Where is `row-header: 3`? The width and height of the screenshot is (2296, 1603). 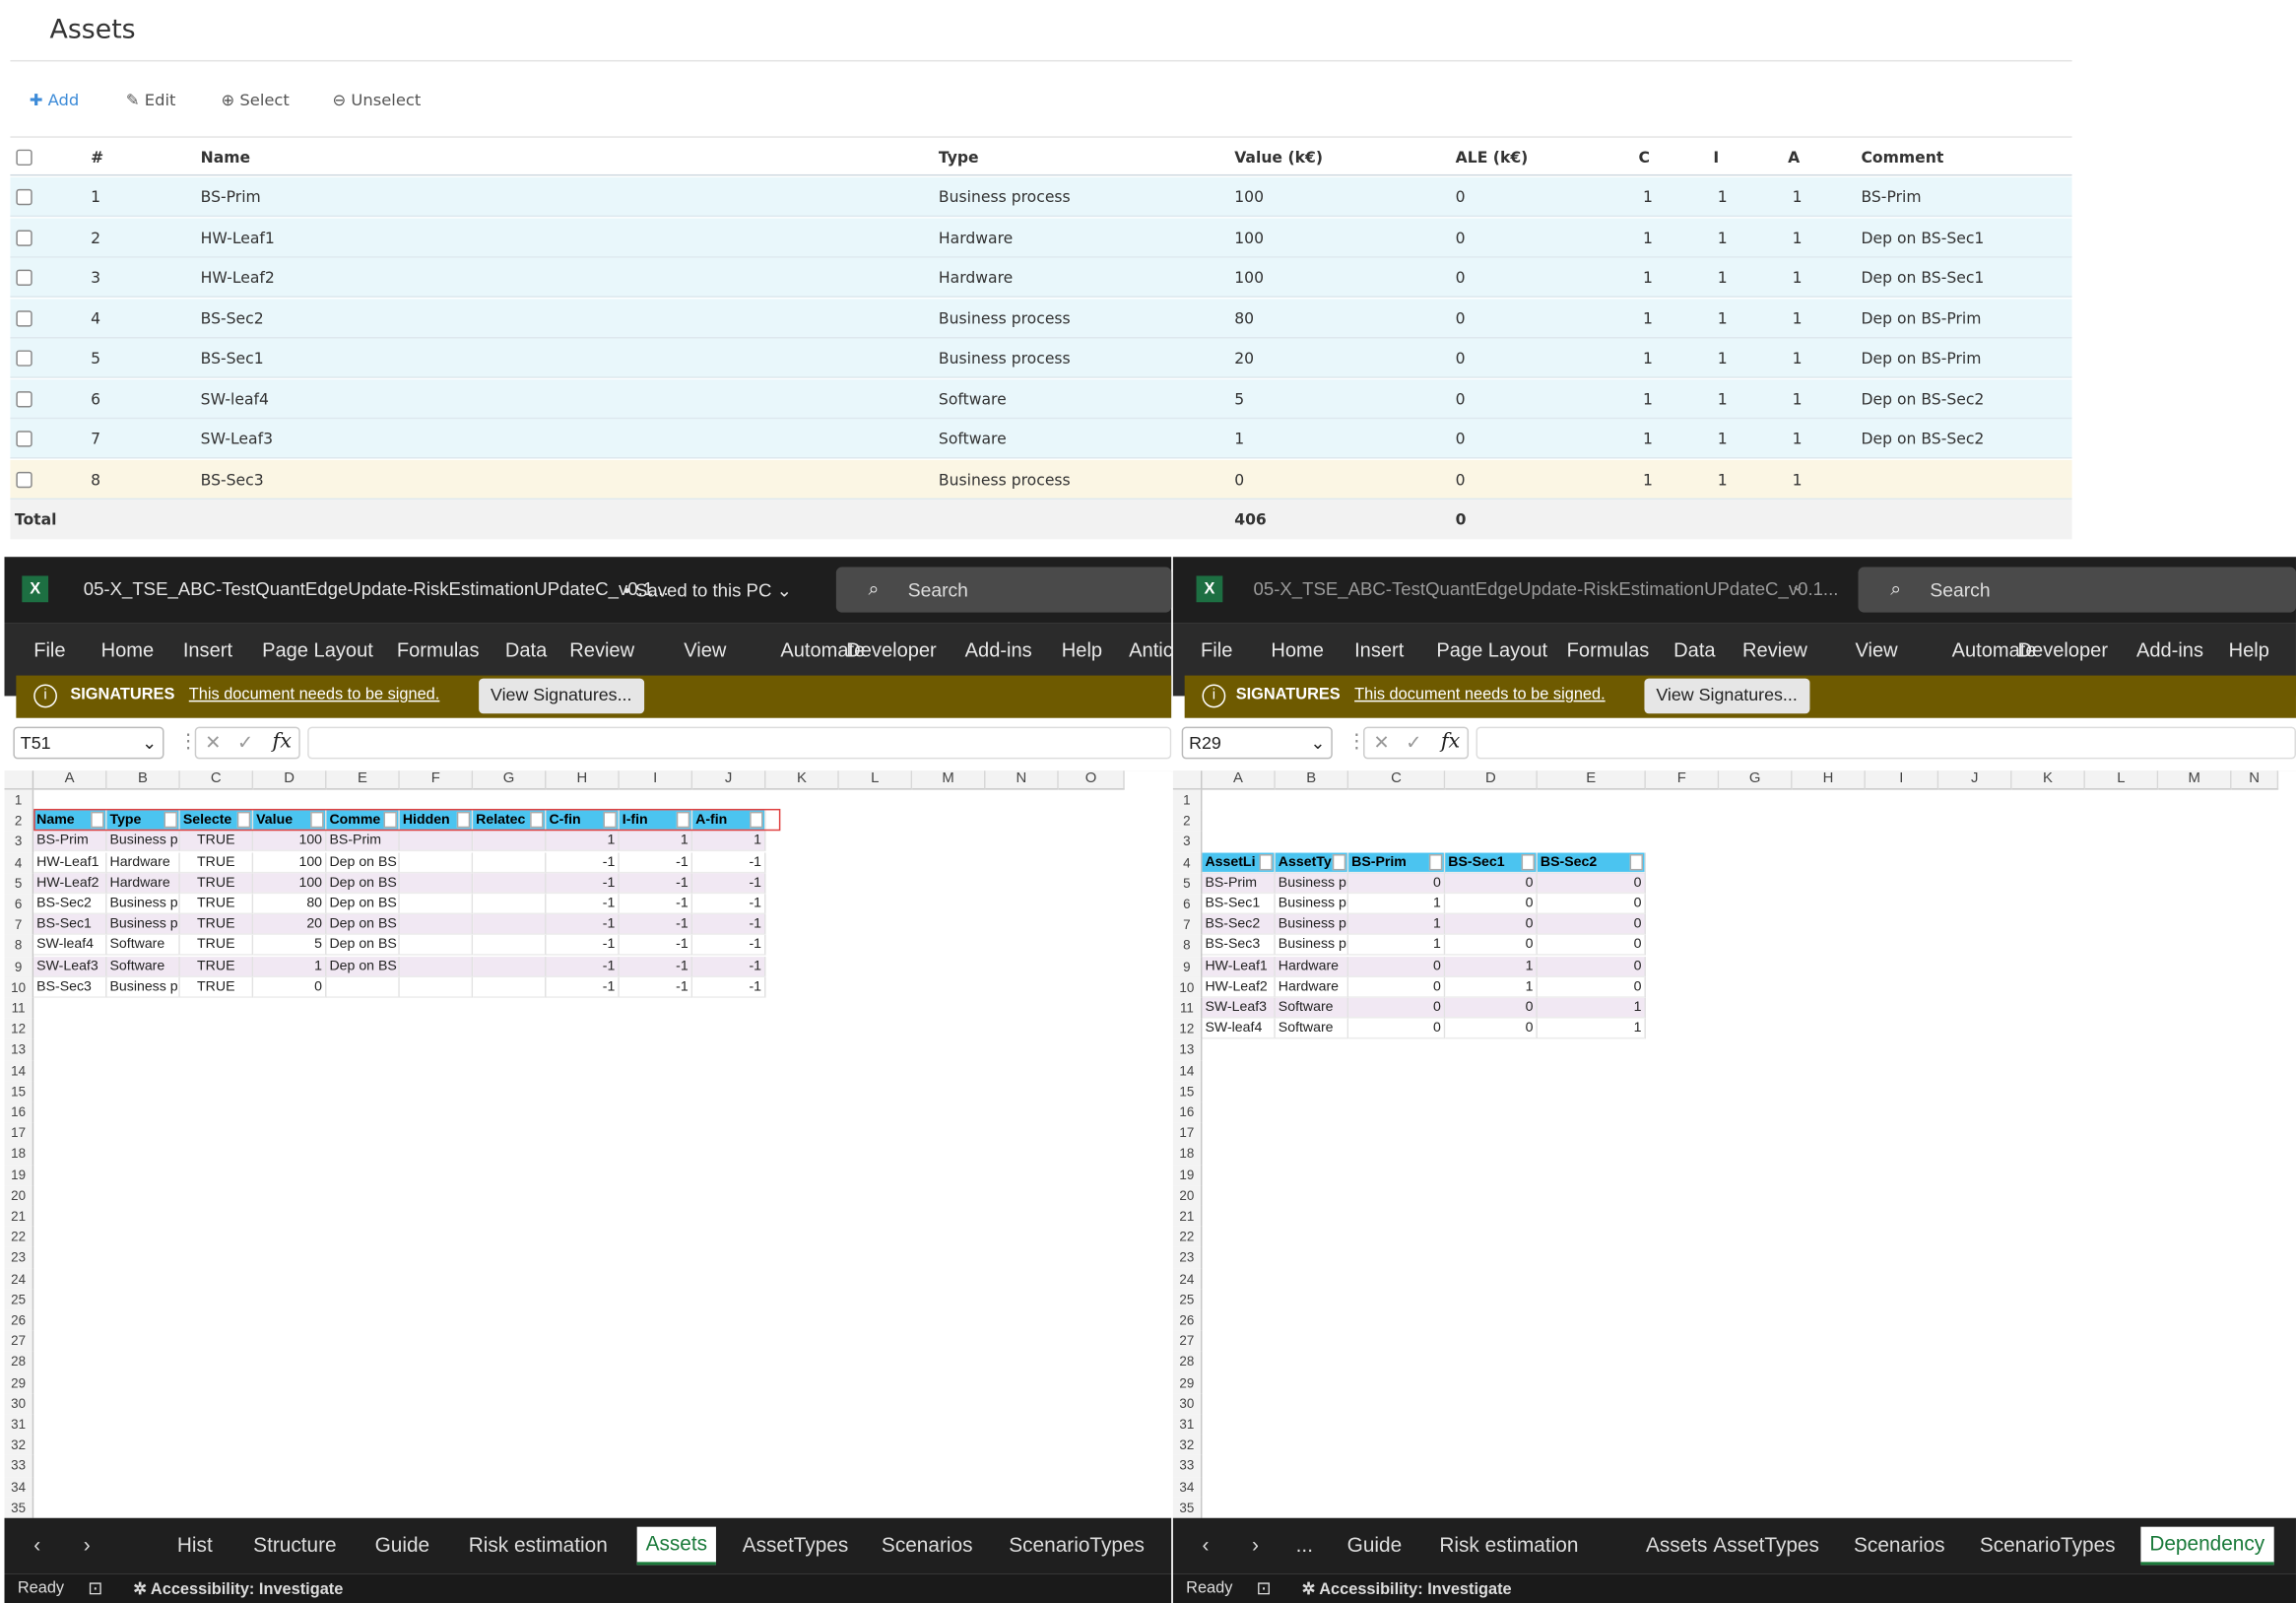 row-header: 3 is located at coordinates (1187, 841).